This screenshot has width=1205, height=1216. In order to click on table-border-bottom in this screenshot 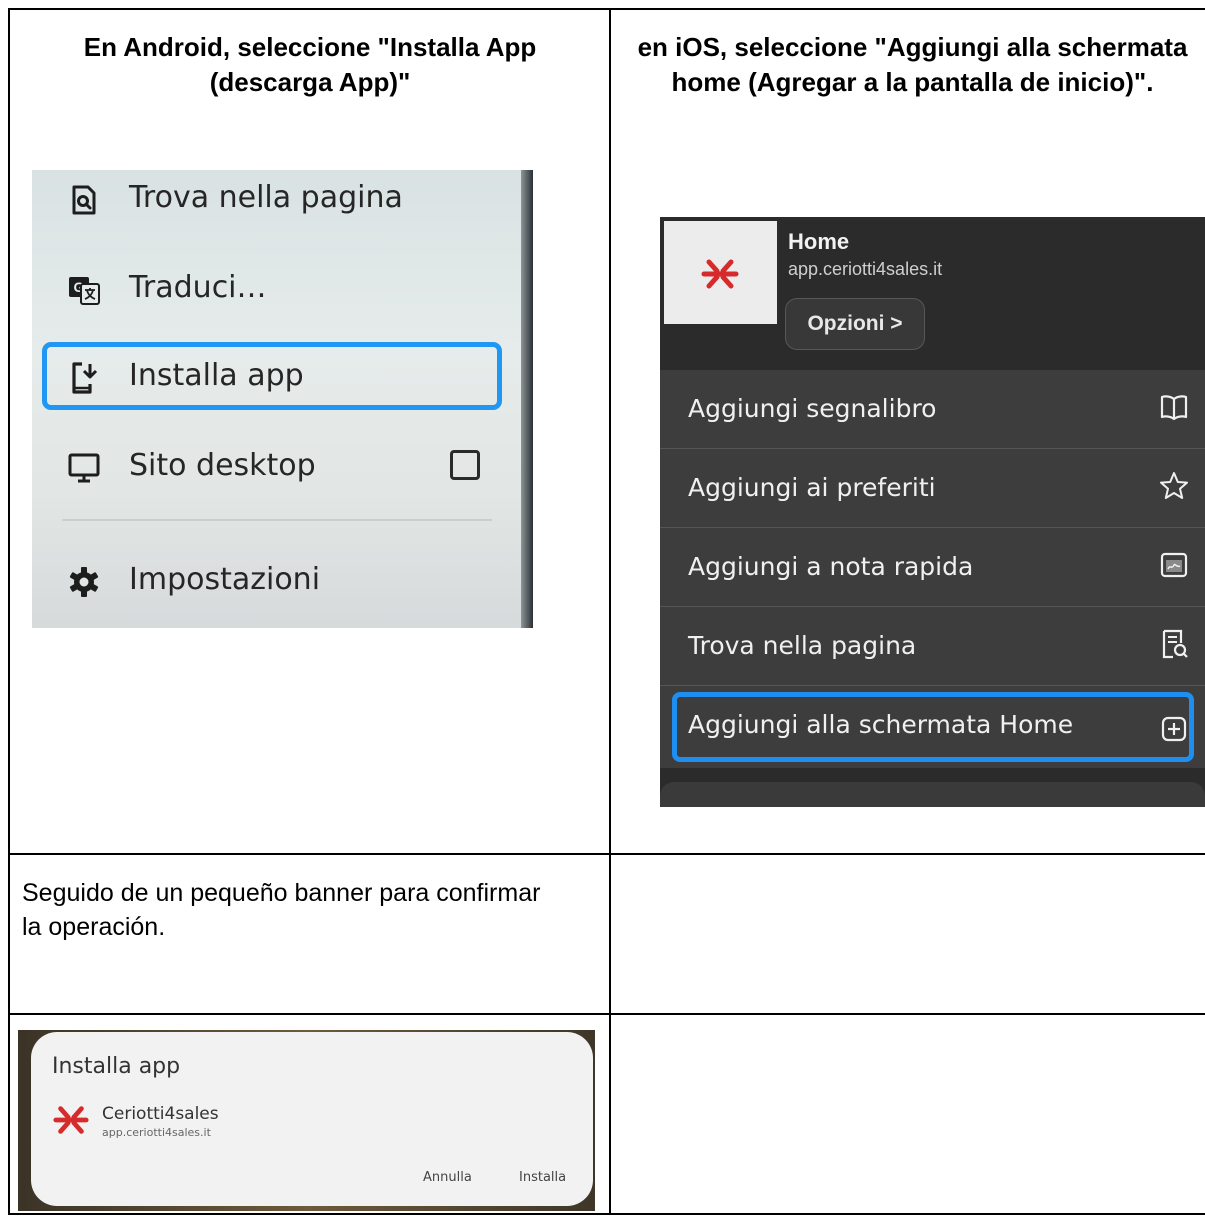, I will do `click(606, 1214)`.